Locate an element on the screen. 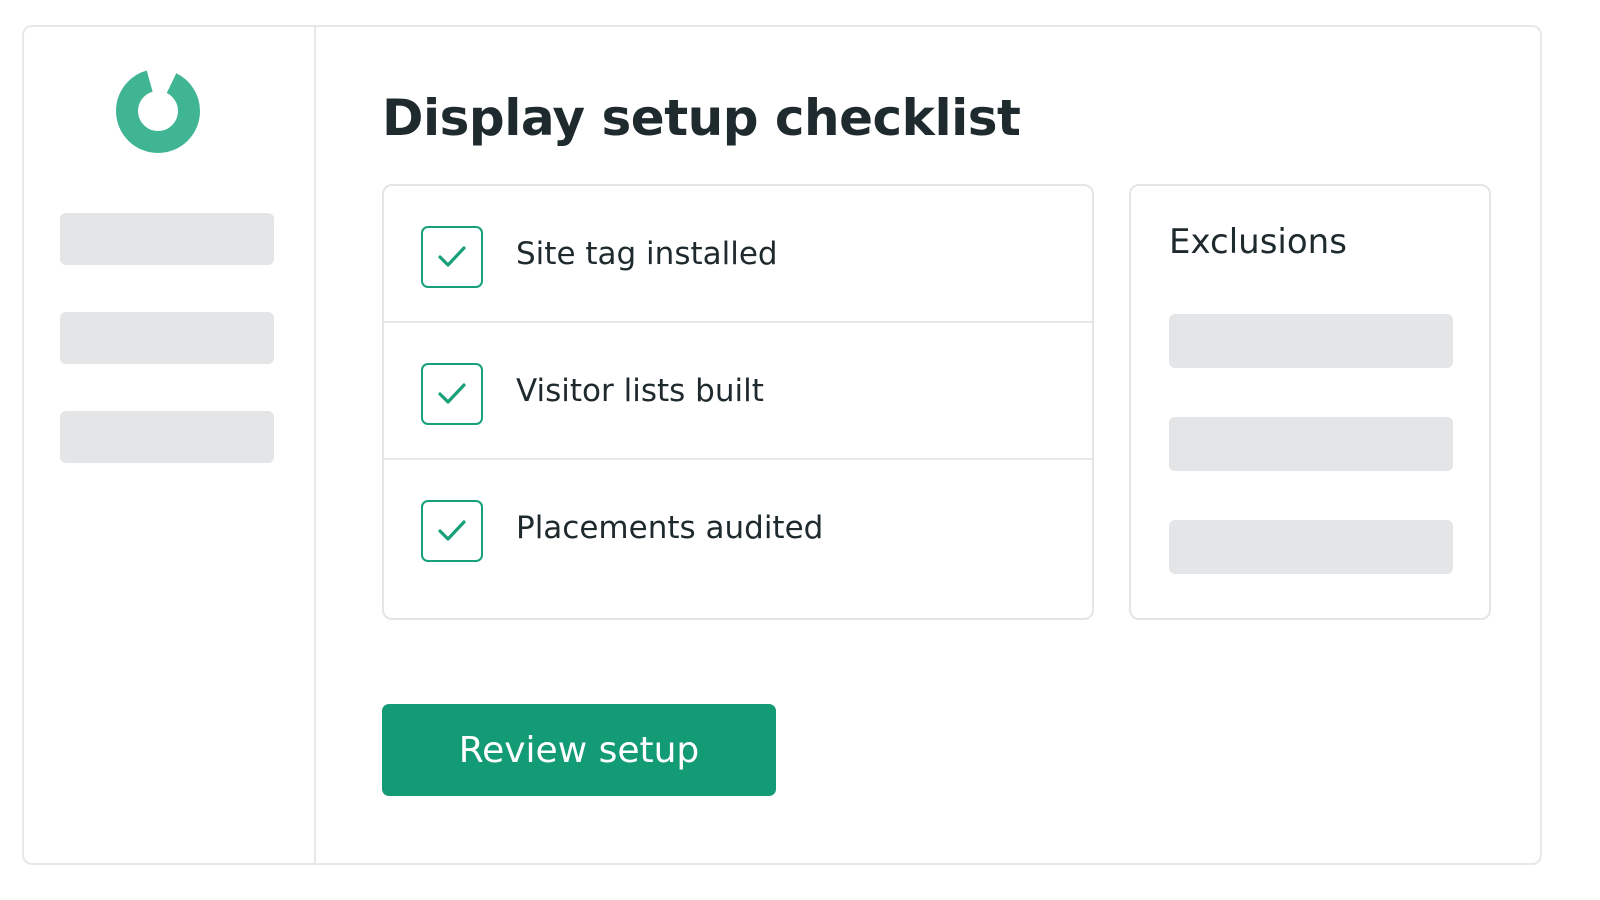 The width and height of the screenshot is (1600, 900). checklist-item: Visitor lists built is located at coordinates (738, 391).